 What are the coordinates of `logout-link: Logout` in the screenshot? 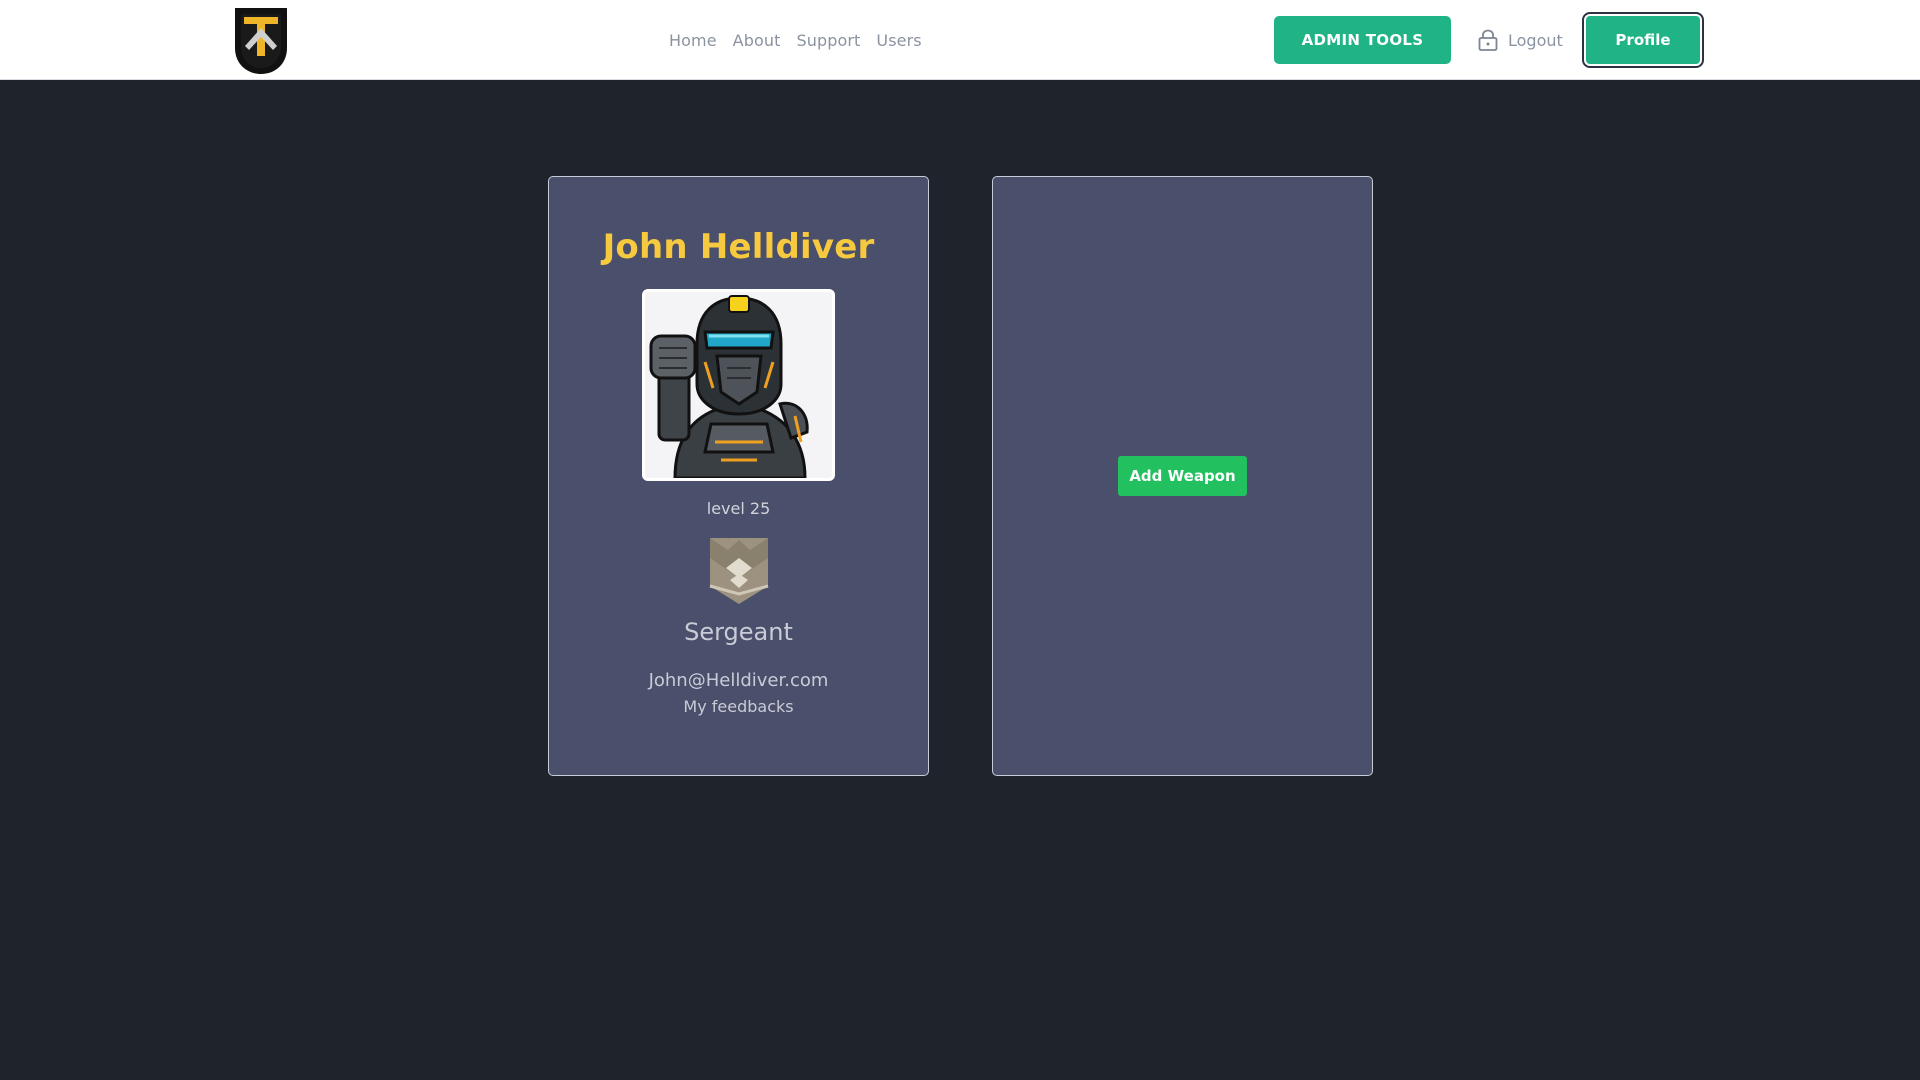 It's located at (1520, 40).